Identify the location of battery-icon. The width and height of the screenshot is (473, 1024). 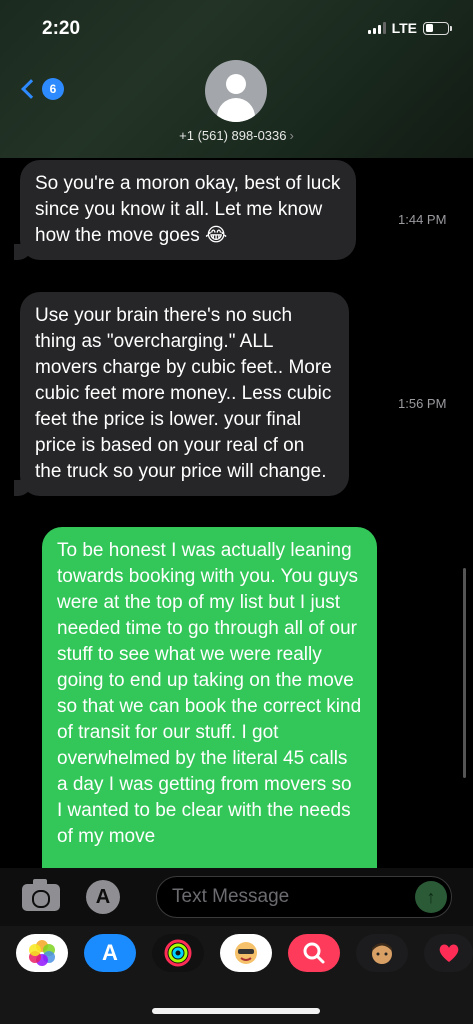
(437, 28).